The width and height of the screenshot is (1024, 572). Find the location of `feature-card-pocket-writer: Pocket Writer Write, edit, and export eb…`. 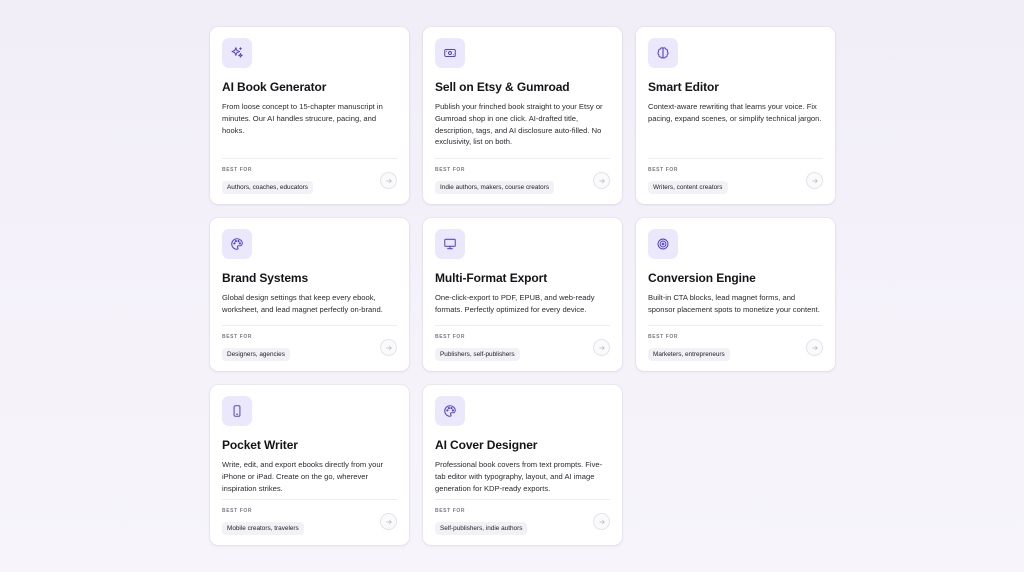

feature-card-pocket-writer: Pocket Writer Write, edit, and export eb… is located at coordinates (309, 465).